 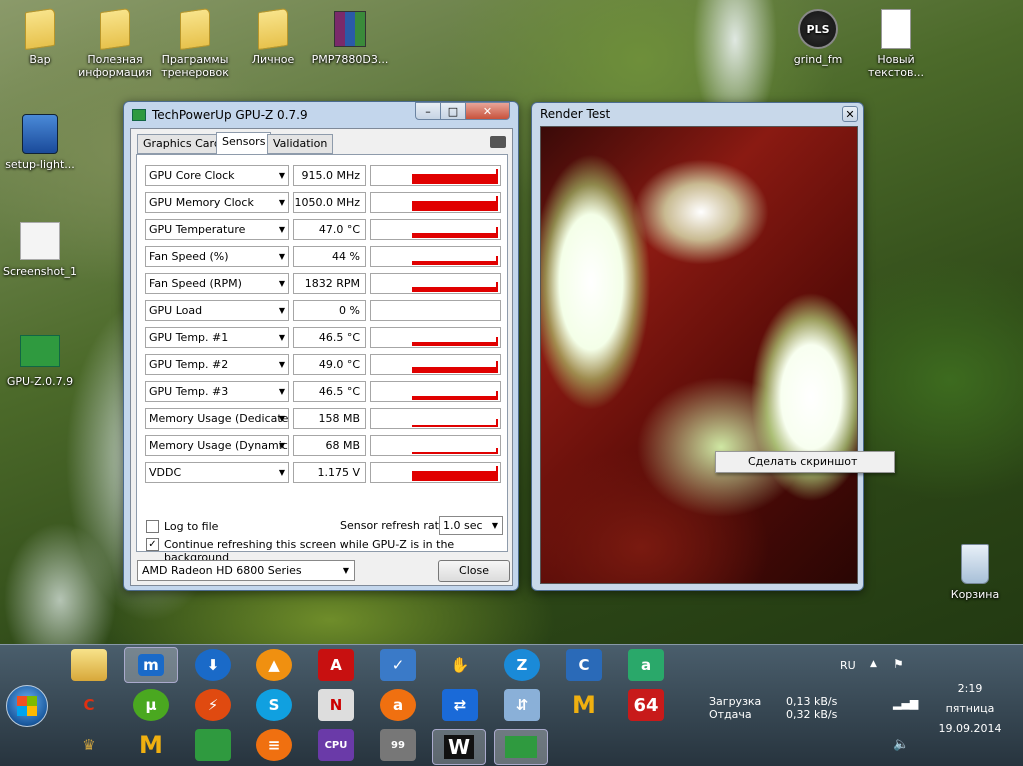 I want to click on desktop-icon-screenshot: Screenshot_1, so click(x=40, y=249).